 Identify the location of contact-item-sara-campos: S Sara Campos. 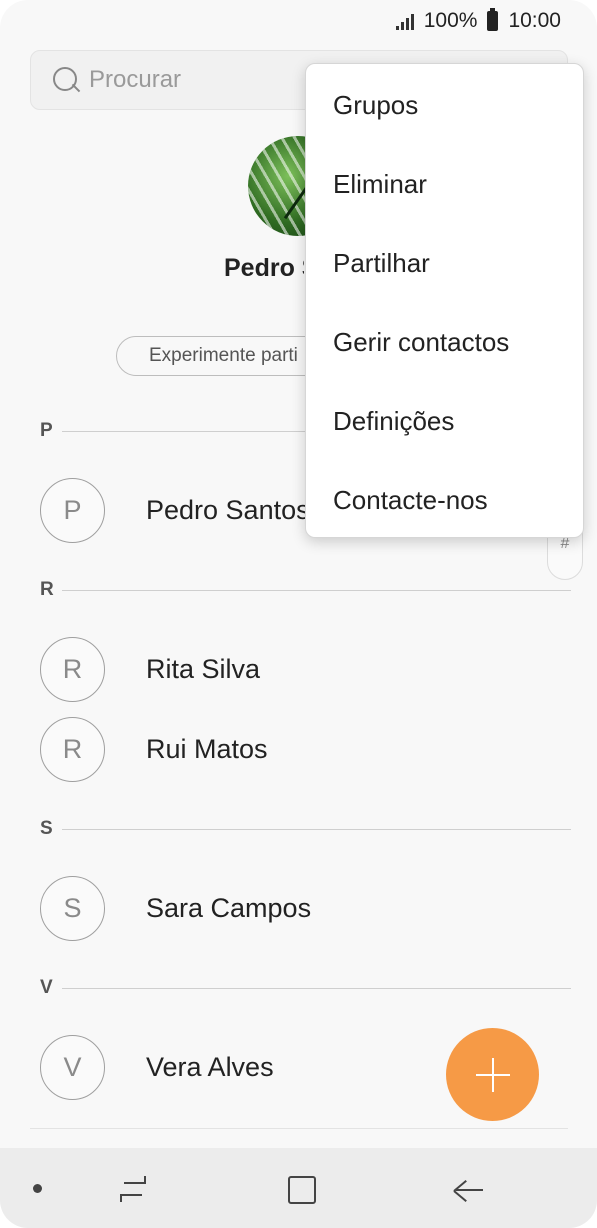
(305, 908).